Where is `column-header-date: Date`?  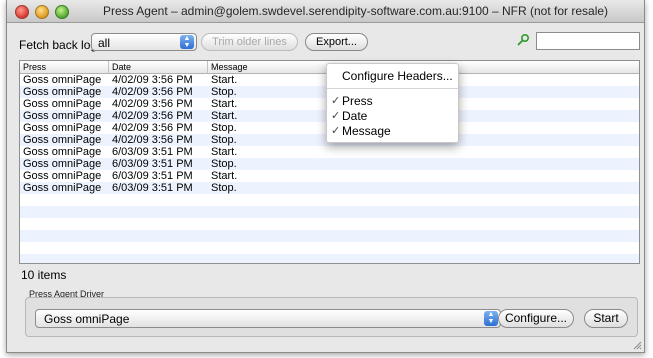 column-header-date: Date is located at coordinates (121, 67).